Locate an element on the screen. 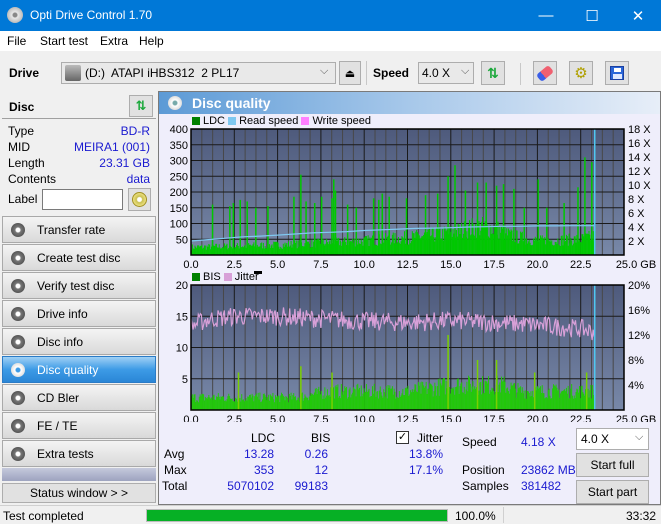  eject-button: ⏏ is located at coordinates (350, 73).